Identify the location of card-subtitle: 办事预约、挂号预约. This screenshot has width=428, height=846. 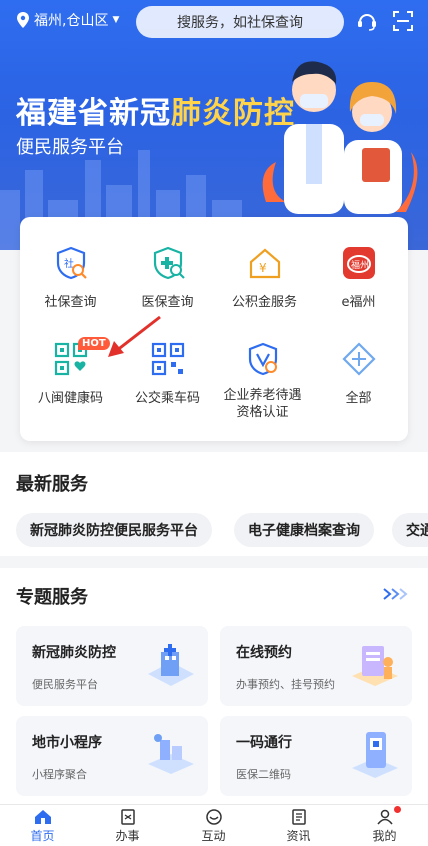
(285, 684).